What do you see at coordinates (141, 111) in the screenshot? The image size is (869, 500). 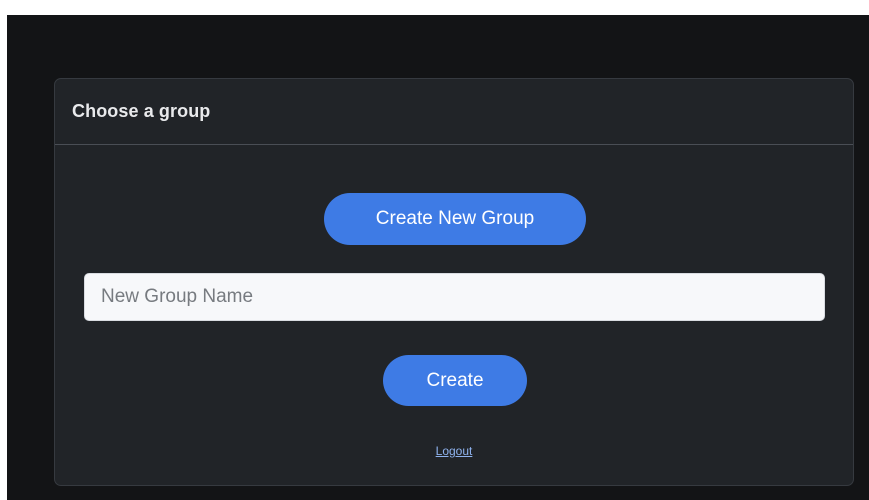 I see `card-title: Choose a group` at bounding box center [141, 111].